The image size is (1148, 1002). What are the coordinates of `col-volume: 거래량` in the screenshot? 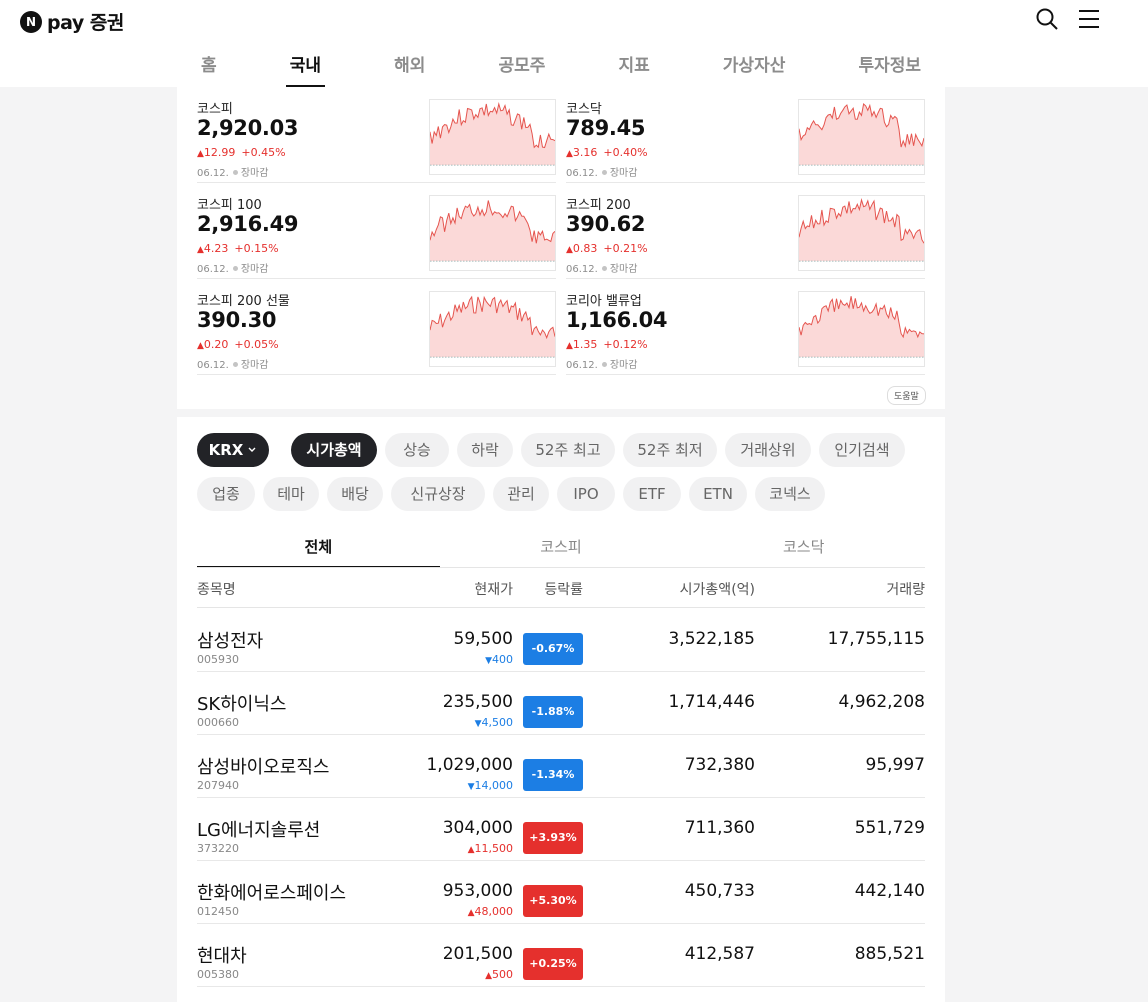 It's located at (905, 590).